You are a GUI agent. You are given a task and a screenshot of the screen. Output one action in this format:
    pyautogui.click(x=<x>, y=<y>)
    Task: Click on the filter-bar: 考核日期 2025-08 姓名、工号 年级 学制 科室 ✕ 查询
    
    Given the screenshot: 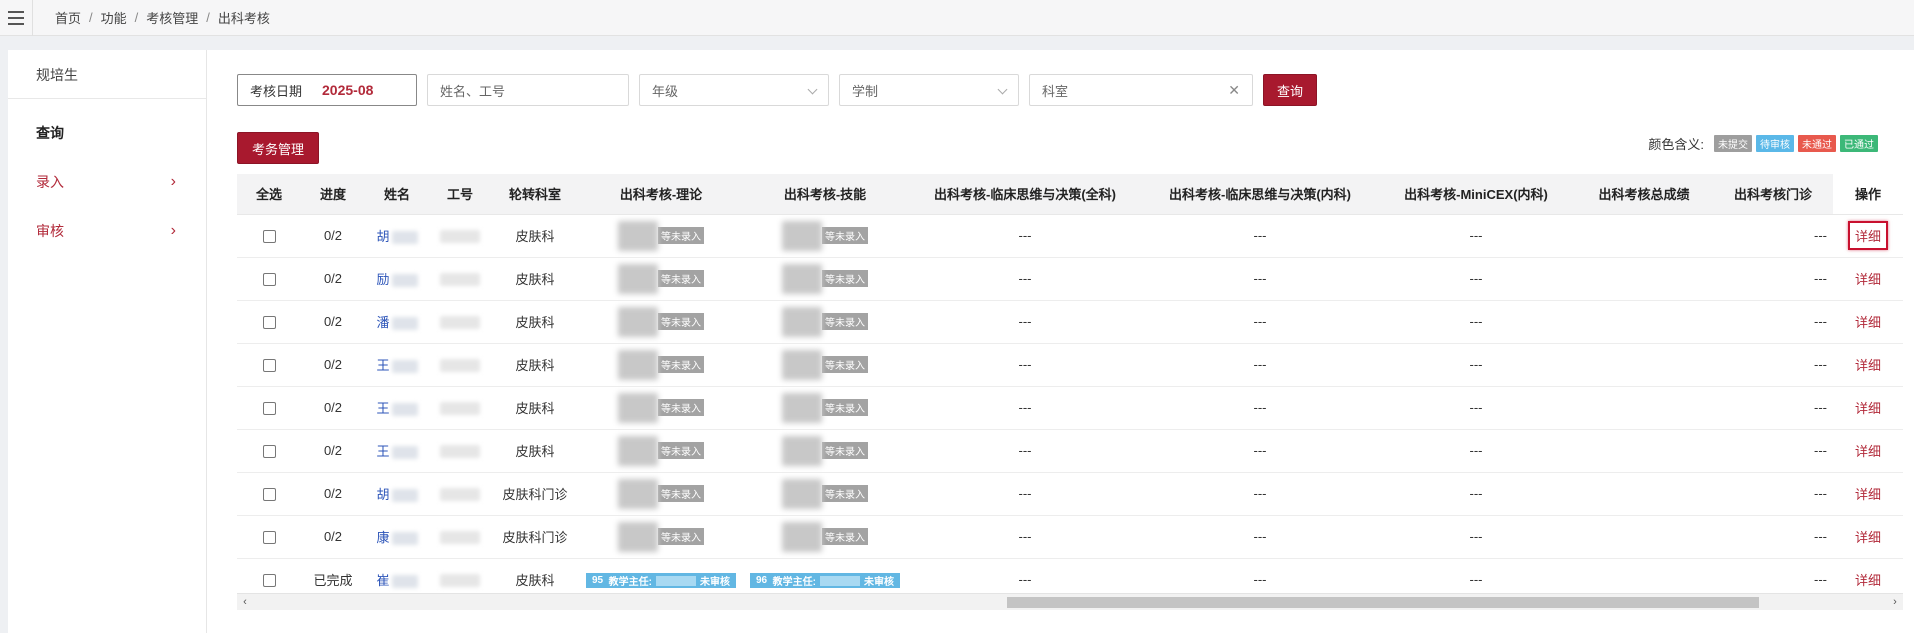 What is the action you would take?
    pyautogui.click(x=777, y=90)
    